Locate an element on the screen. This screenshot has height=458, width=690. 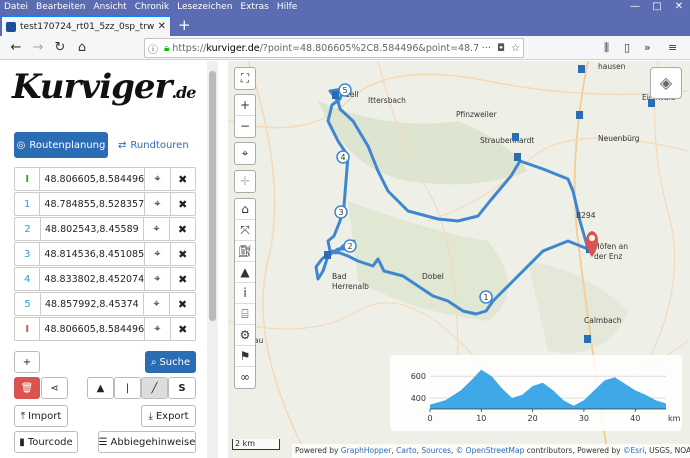
scrollbar-thumb is located at coordinates (212, 196).